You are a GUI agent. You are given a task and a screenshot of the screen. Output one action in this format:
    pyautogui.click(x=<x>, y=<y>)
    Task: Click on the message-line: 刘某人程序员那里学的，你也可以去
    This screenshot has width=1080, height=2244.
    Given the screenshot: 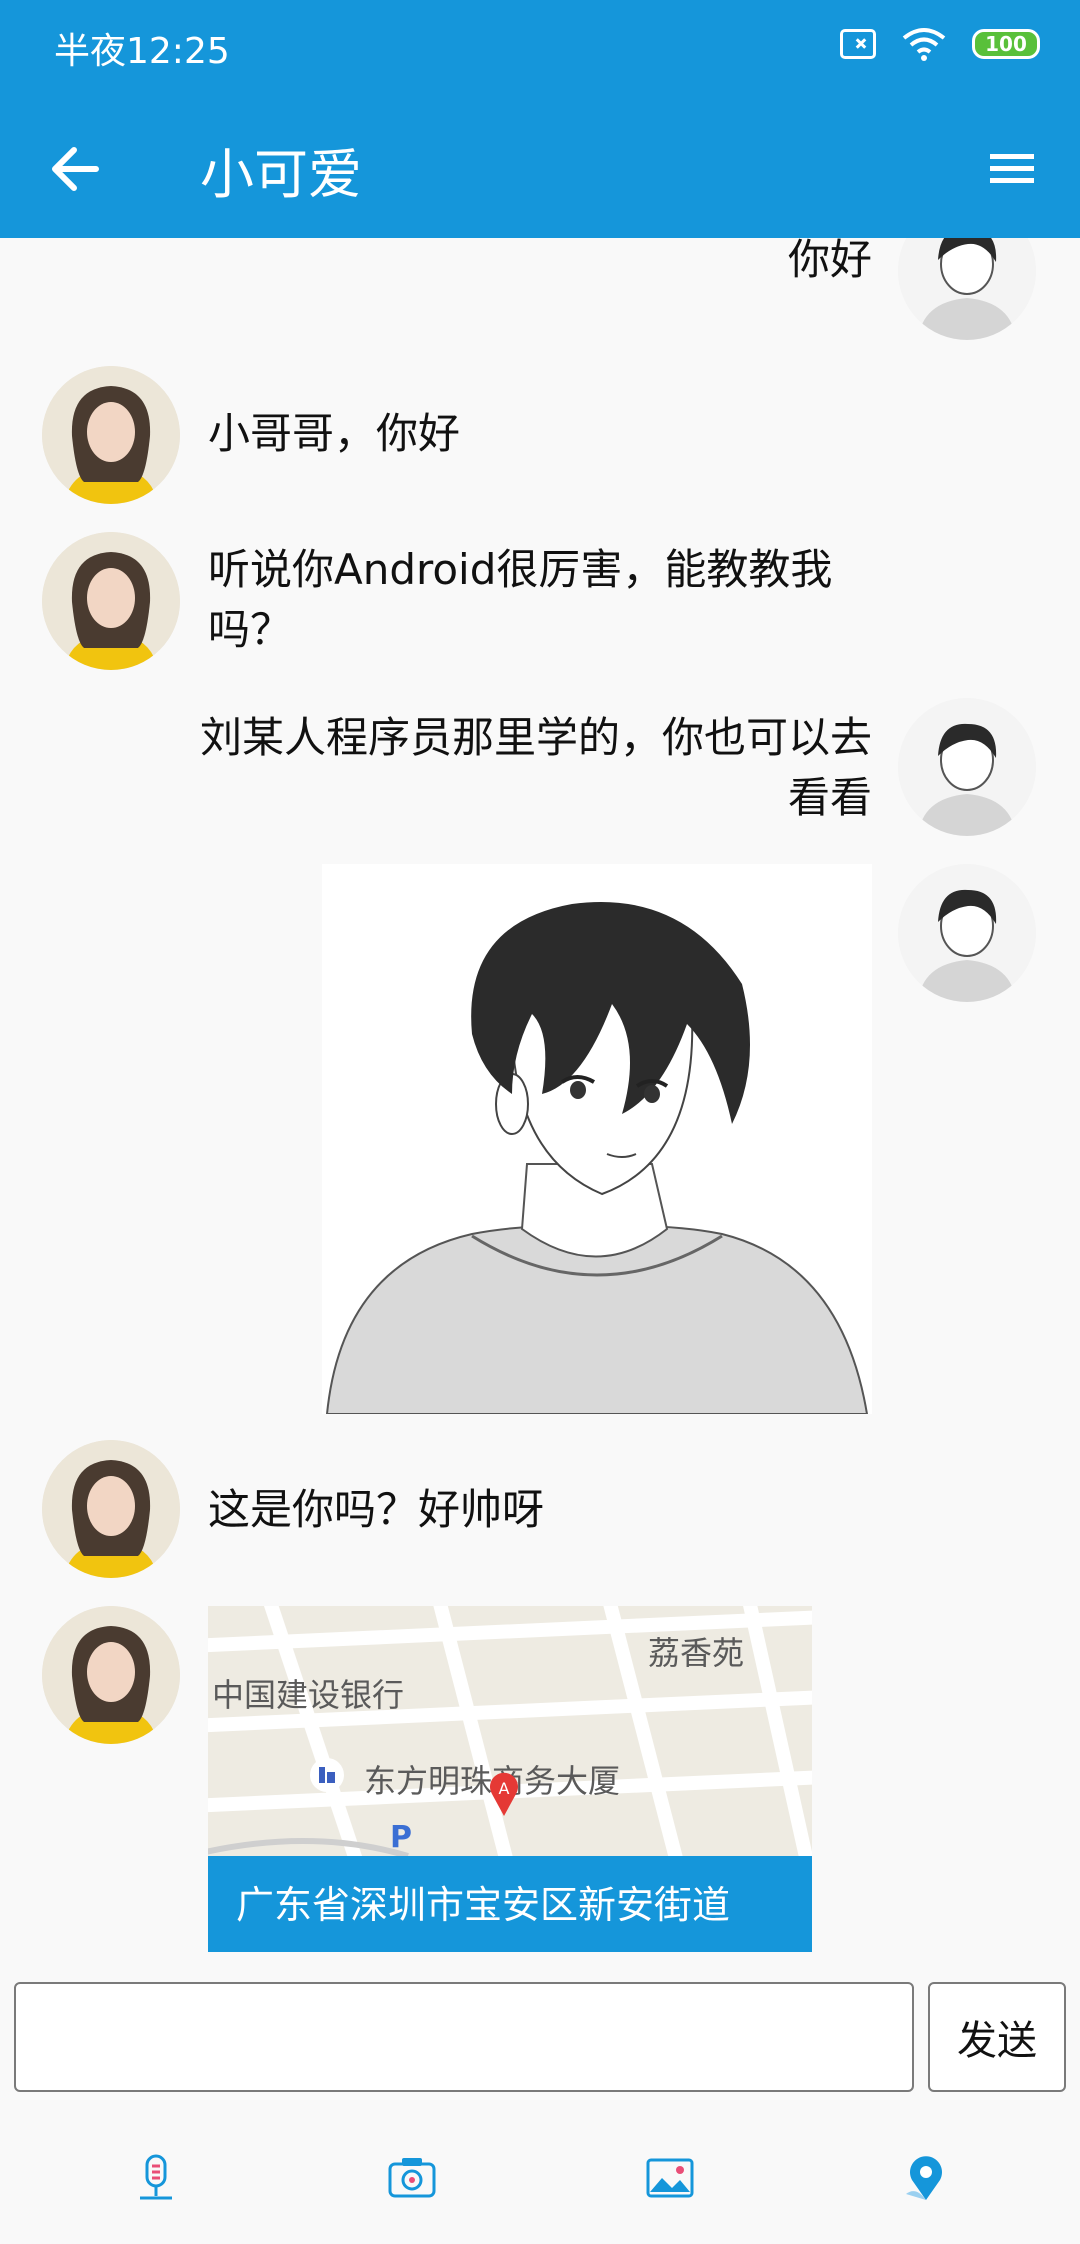 What is the action you would take?
    pyautogui.click(x=535, y=737)
    